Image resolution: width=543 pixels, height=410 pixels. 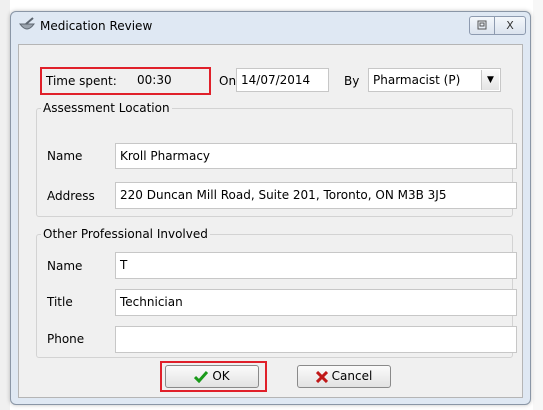 I want to click on cancel-x-icon, so click(x=321, y=376).